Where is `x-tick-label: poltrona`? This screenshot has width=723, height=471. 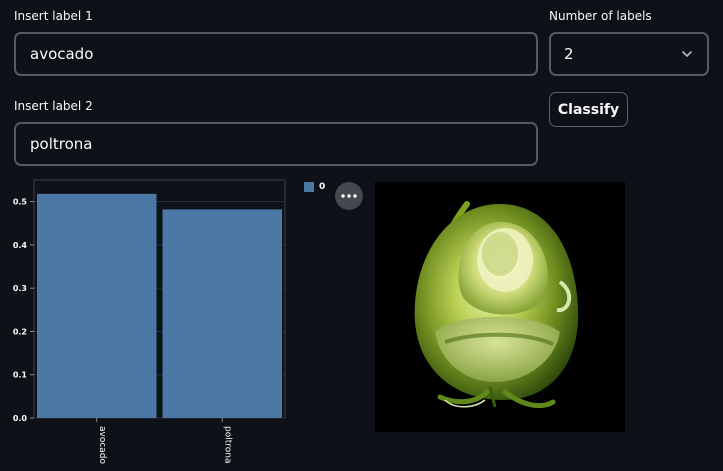 x-tick-label: poltrona is located at coordinates (227, 444).